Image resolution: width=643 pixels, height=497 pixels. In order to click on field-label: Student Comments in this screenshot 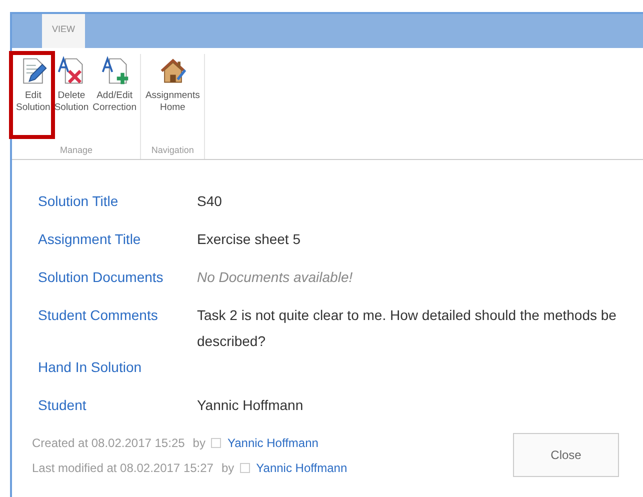, I will do `click(98, 315)`.